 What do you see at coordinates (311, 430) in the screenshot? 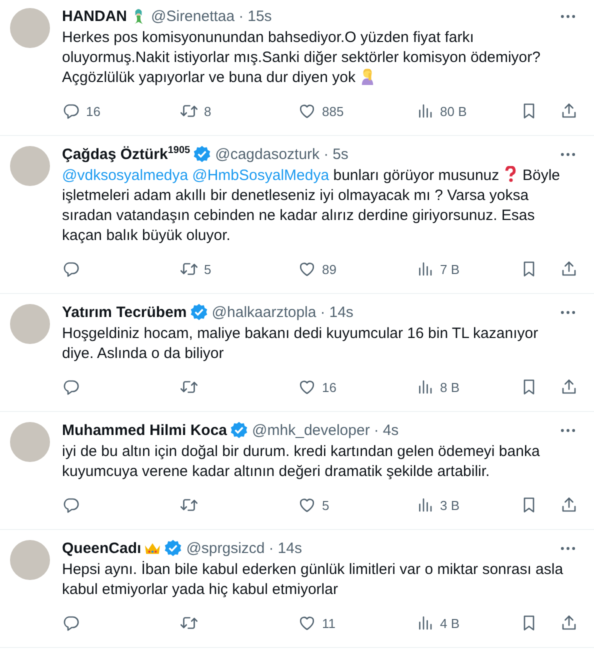
I see `user-handle: @mhk_developer` at bounding box center [311, 430].